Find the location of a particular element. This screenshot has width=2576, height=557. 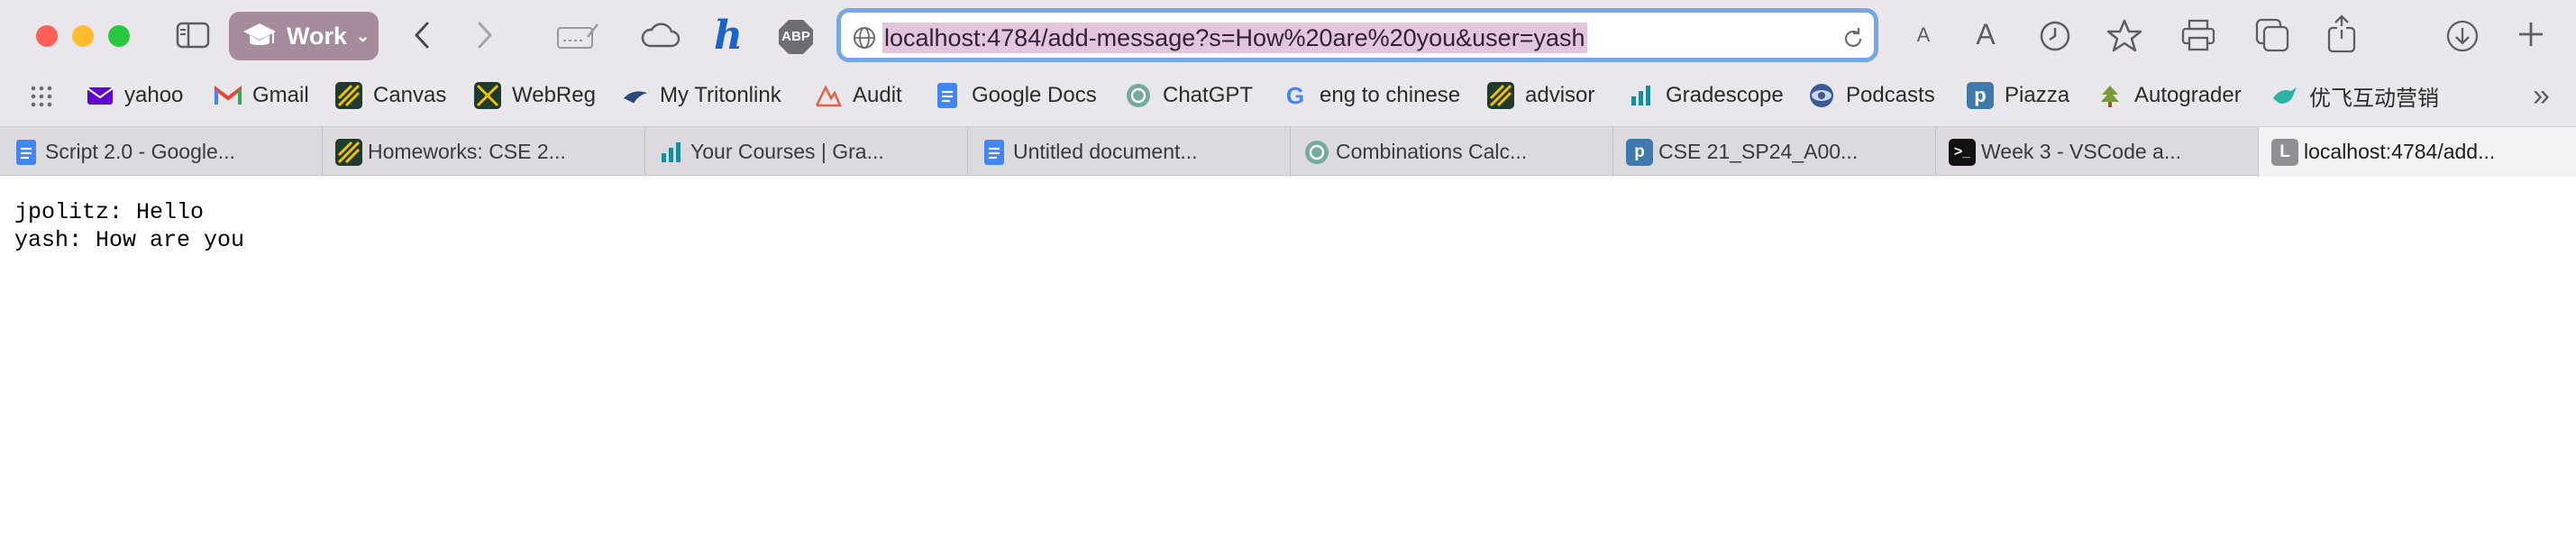

autograder-icon is located at coordinates (2110, 95).